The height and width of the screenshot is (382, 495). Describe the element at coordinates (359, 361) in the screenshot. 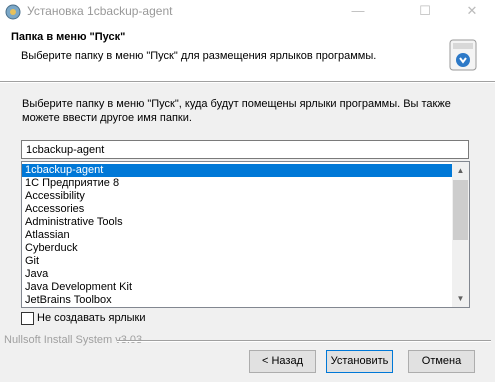

I see `install-button: Установить` at that location.